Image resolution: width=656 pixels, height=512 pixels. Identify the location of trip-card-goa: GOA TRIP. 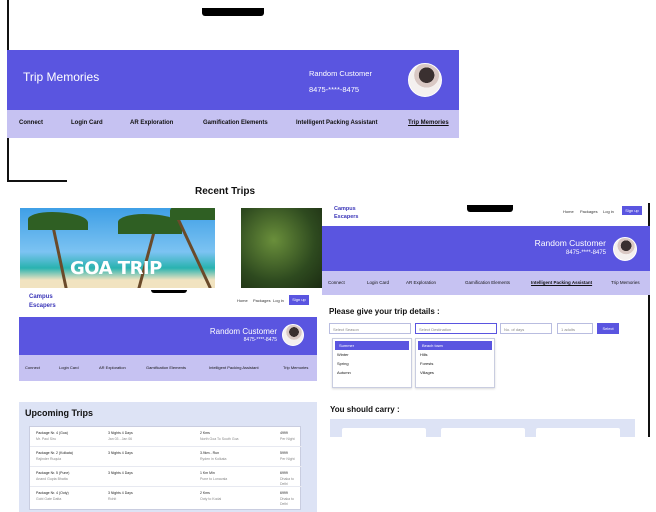
(117, 248).